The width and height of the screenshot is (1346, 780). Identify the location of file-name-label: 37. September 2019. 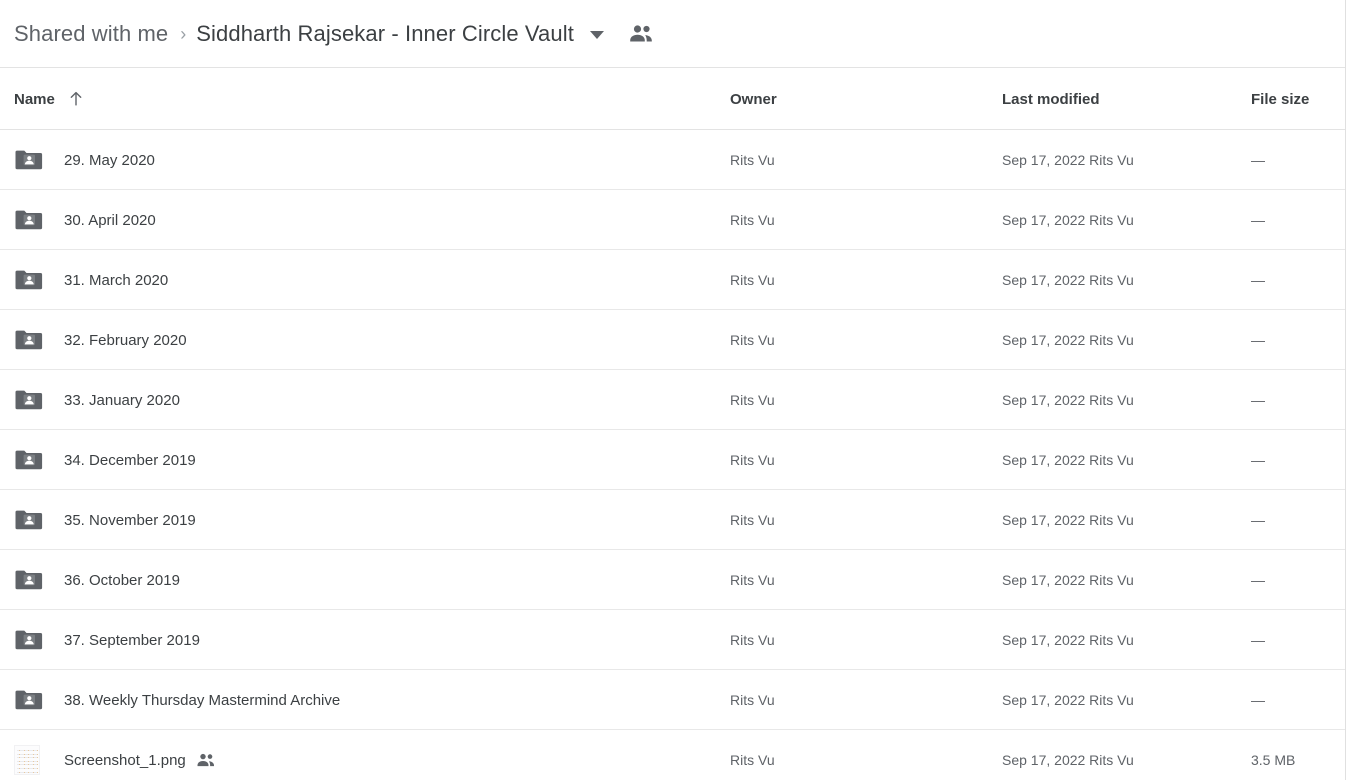
(132, 640).